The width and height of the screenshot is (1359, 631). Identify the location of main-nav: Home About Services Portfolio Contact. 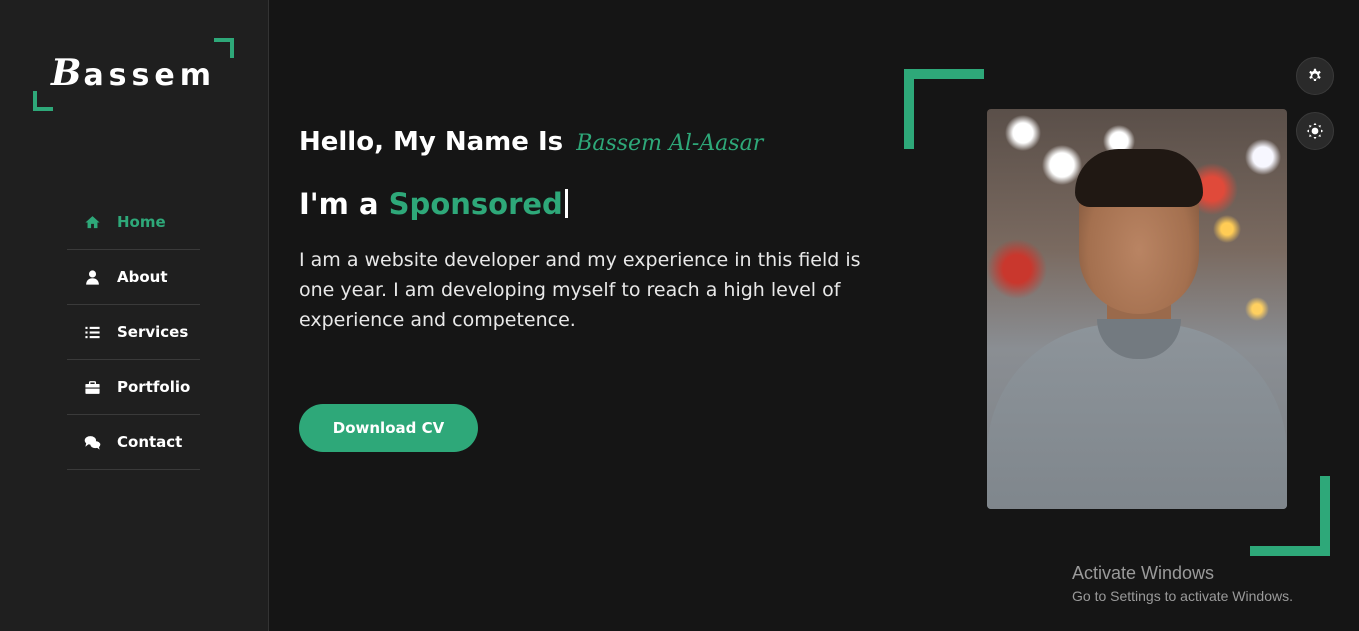
(133, 332).